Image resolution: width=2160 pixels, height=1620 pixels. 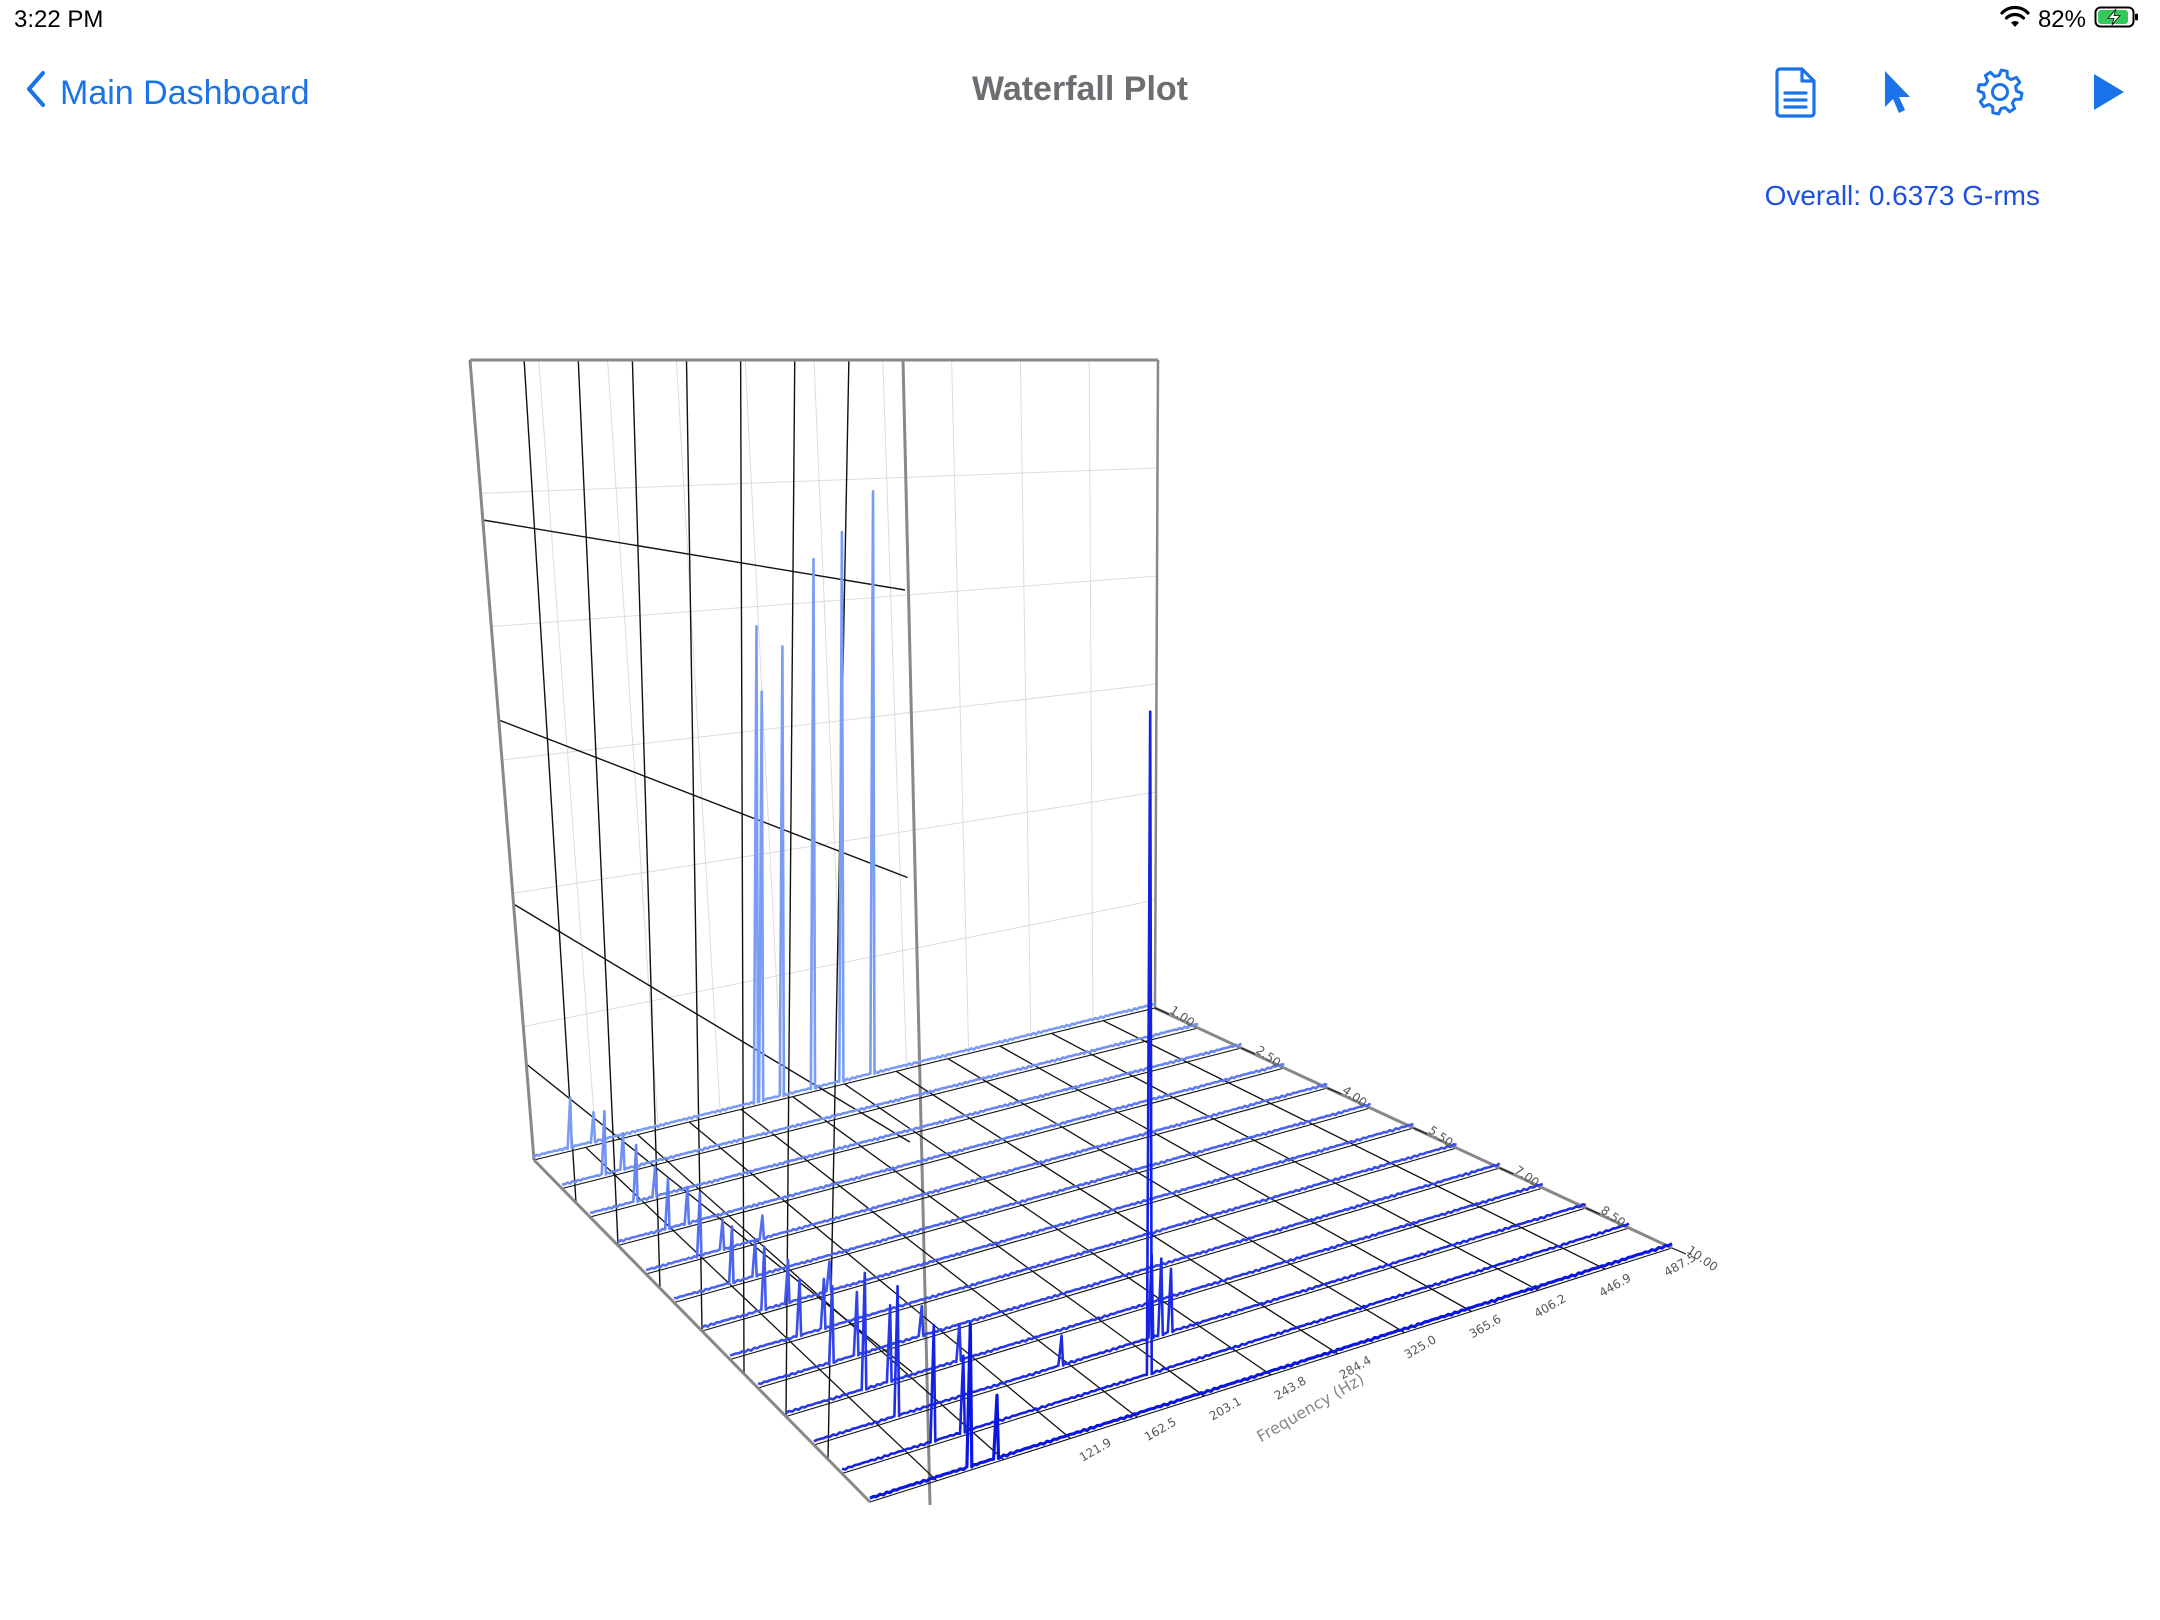 I want to click on frequency-tick-label: 325.0, so click(x=1420, y=1346).